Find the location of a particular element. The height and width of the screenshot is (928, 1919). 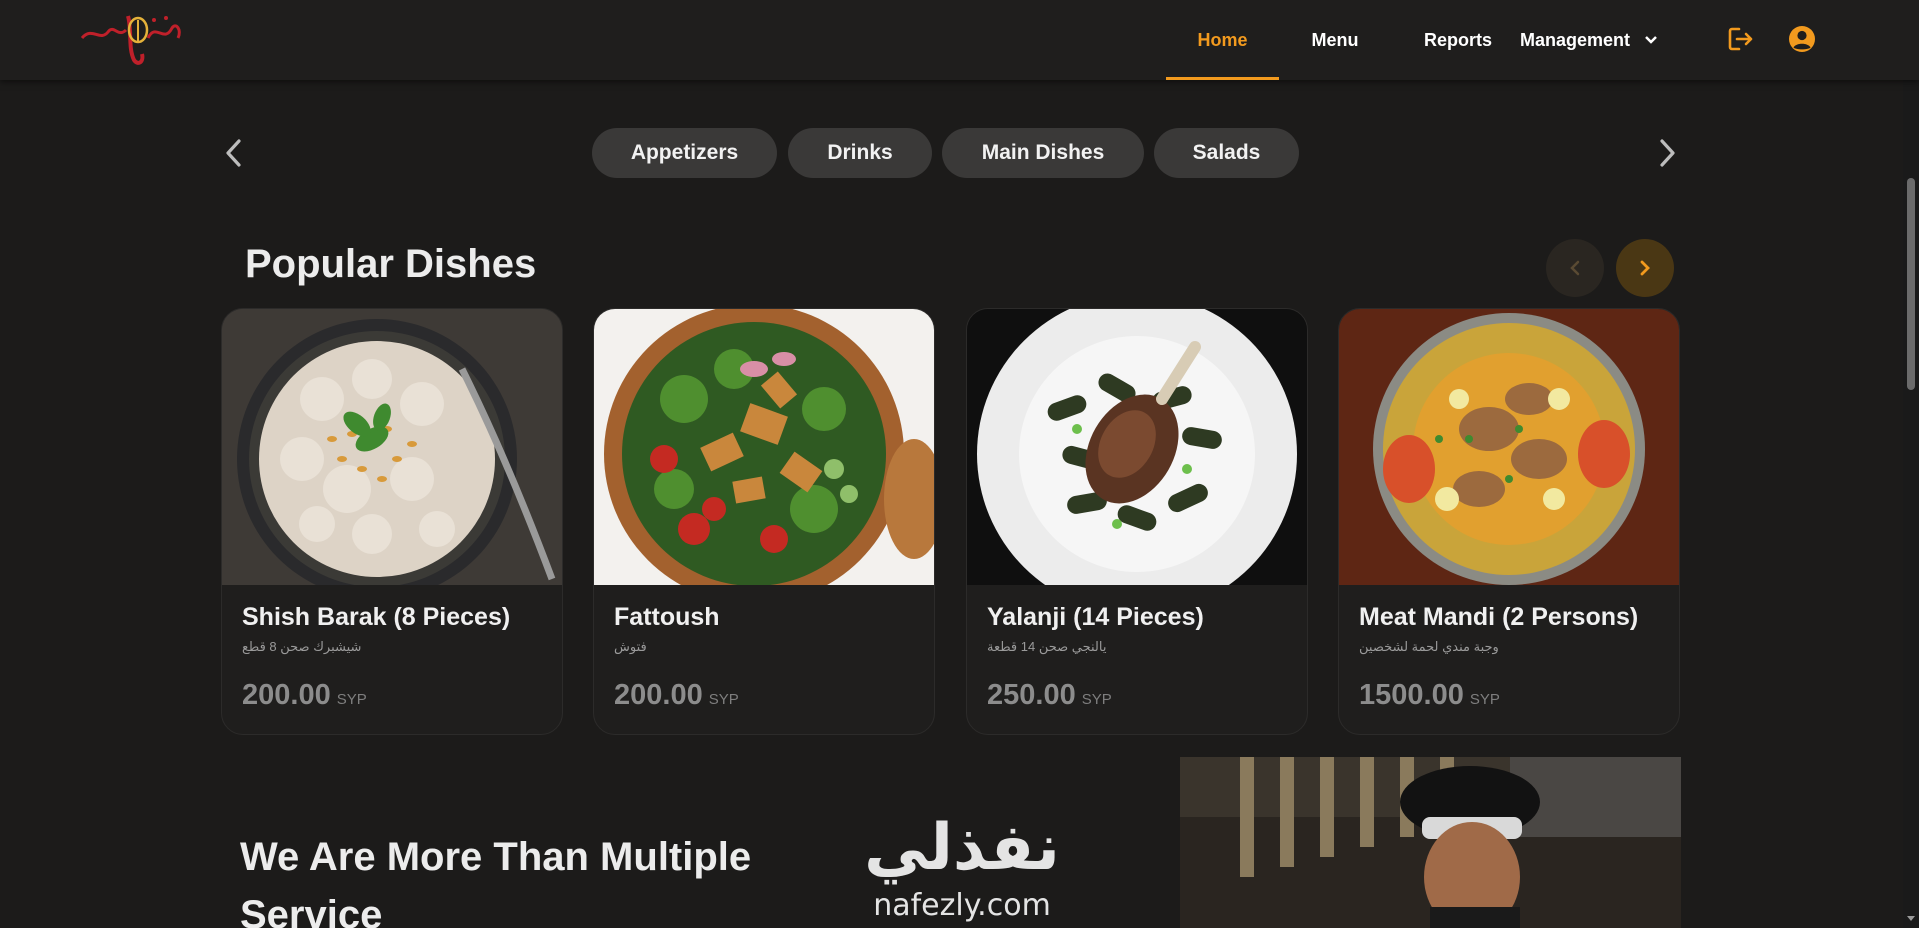

popular-prev-button is located at coordinates (1575, 268).